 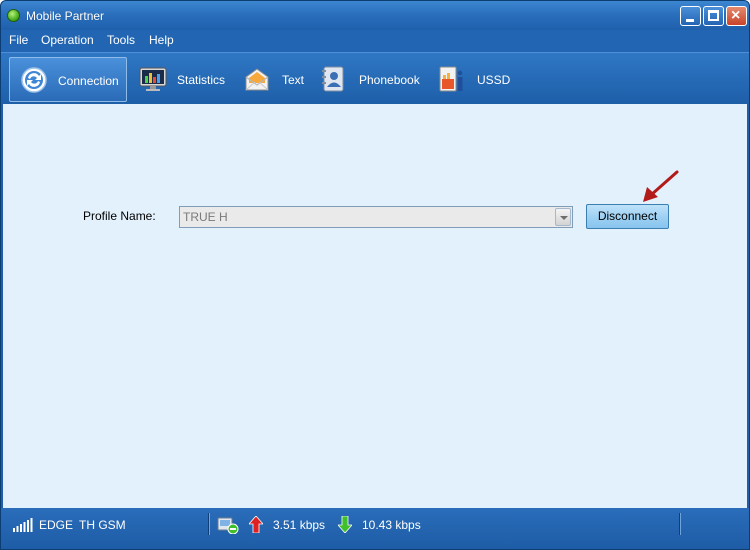 I want to click on network-type: EDGE, so click(x=56, y=525).